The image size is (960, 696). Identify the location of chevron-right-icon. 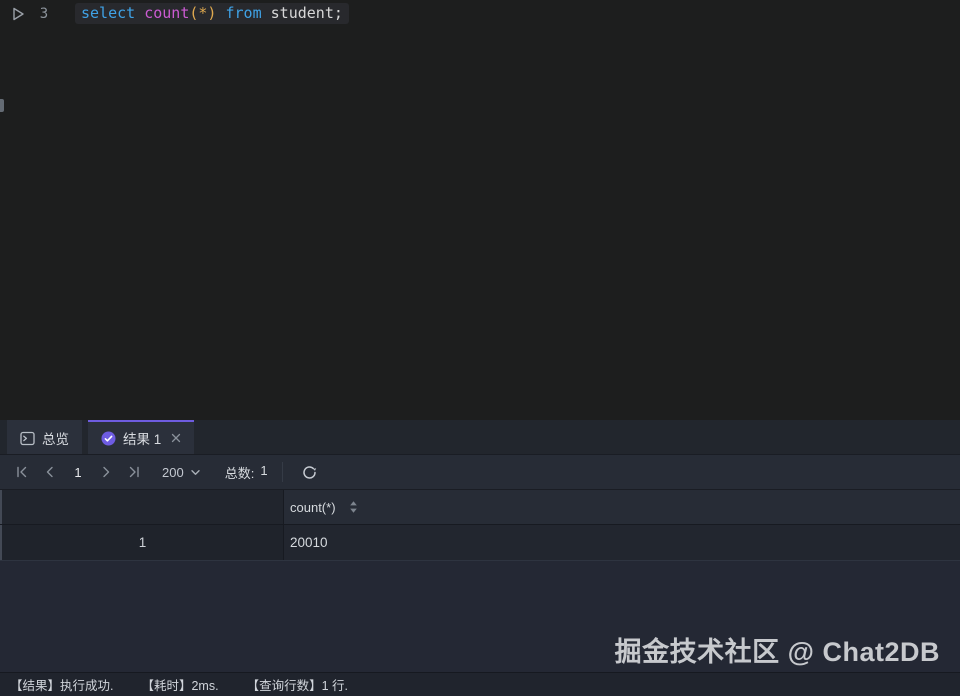
(106, 472).